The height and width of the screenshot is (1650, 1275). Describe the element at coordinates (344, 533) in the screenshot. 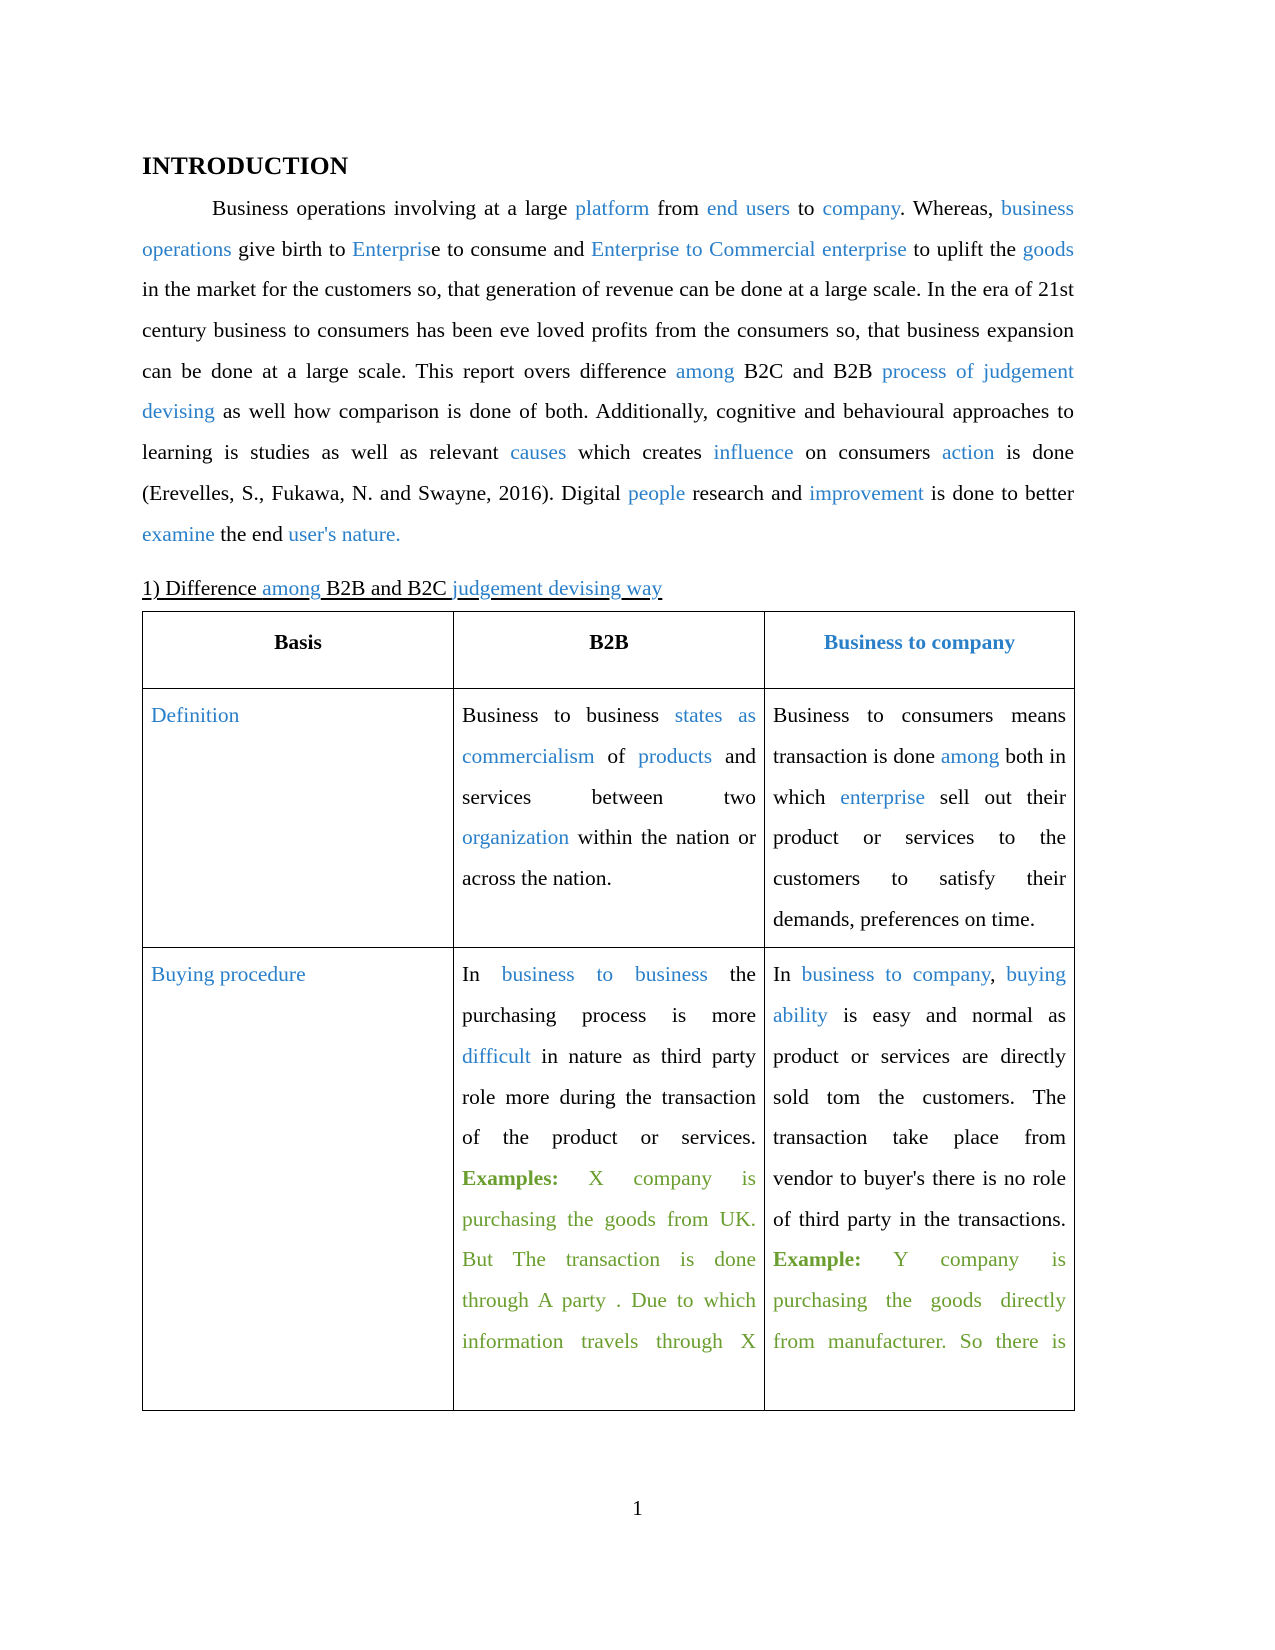

I see `text-run: user's nature.` at that location.